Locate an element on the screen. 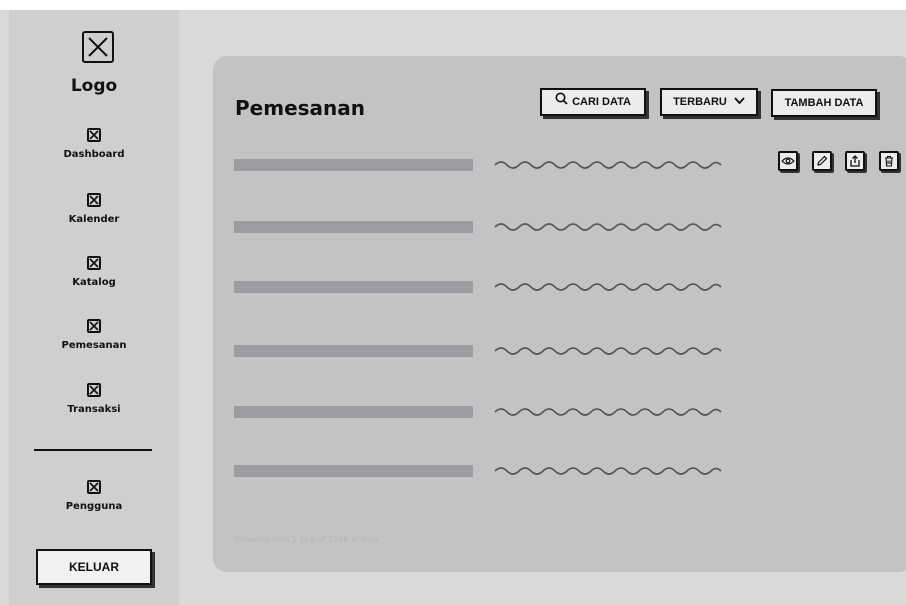 Image resolution: width=906 pixels, height=605 pixels. pemesanan-placeholder-icon is located at coordinates (94, 326).